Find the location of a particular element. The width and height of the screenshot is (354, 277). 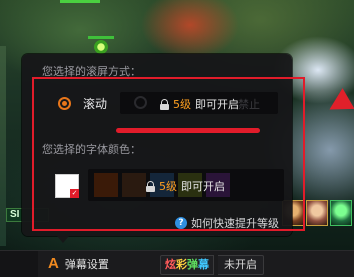

colorful-danmu-status: 未开启 is located at coordinates (241, 265).